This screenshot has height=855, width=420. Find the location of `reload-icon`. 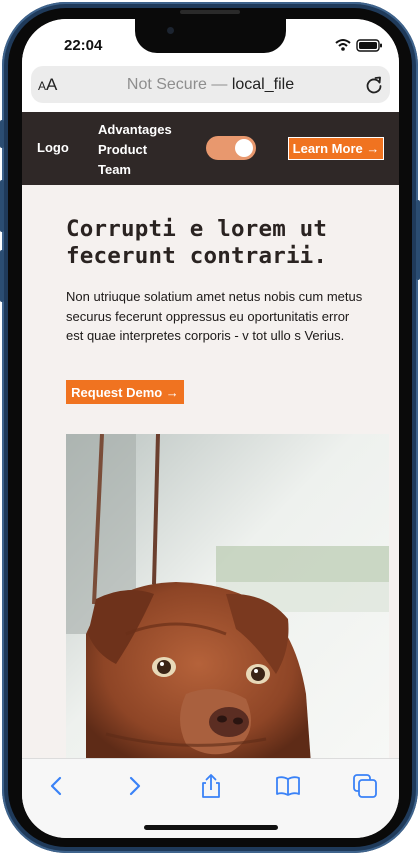

reload-icon is located at coordinates (374, 85).